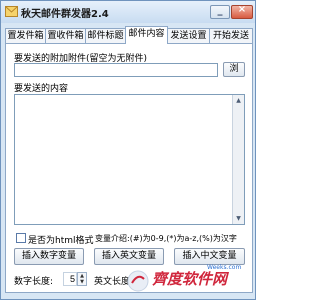 Image resolution: width=320 pixels, height=300 pixels. I want to click on attachment-path-input, so click(116, 70).